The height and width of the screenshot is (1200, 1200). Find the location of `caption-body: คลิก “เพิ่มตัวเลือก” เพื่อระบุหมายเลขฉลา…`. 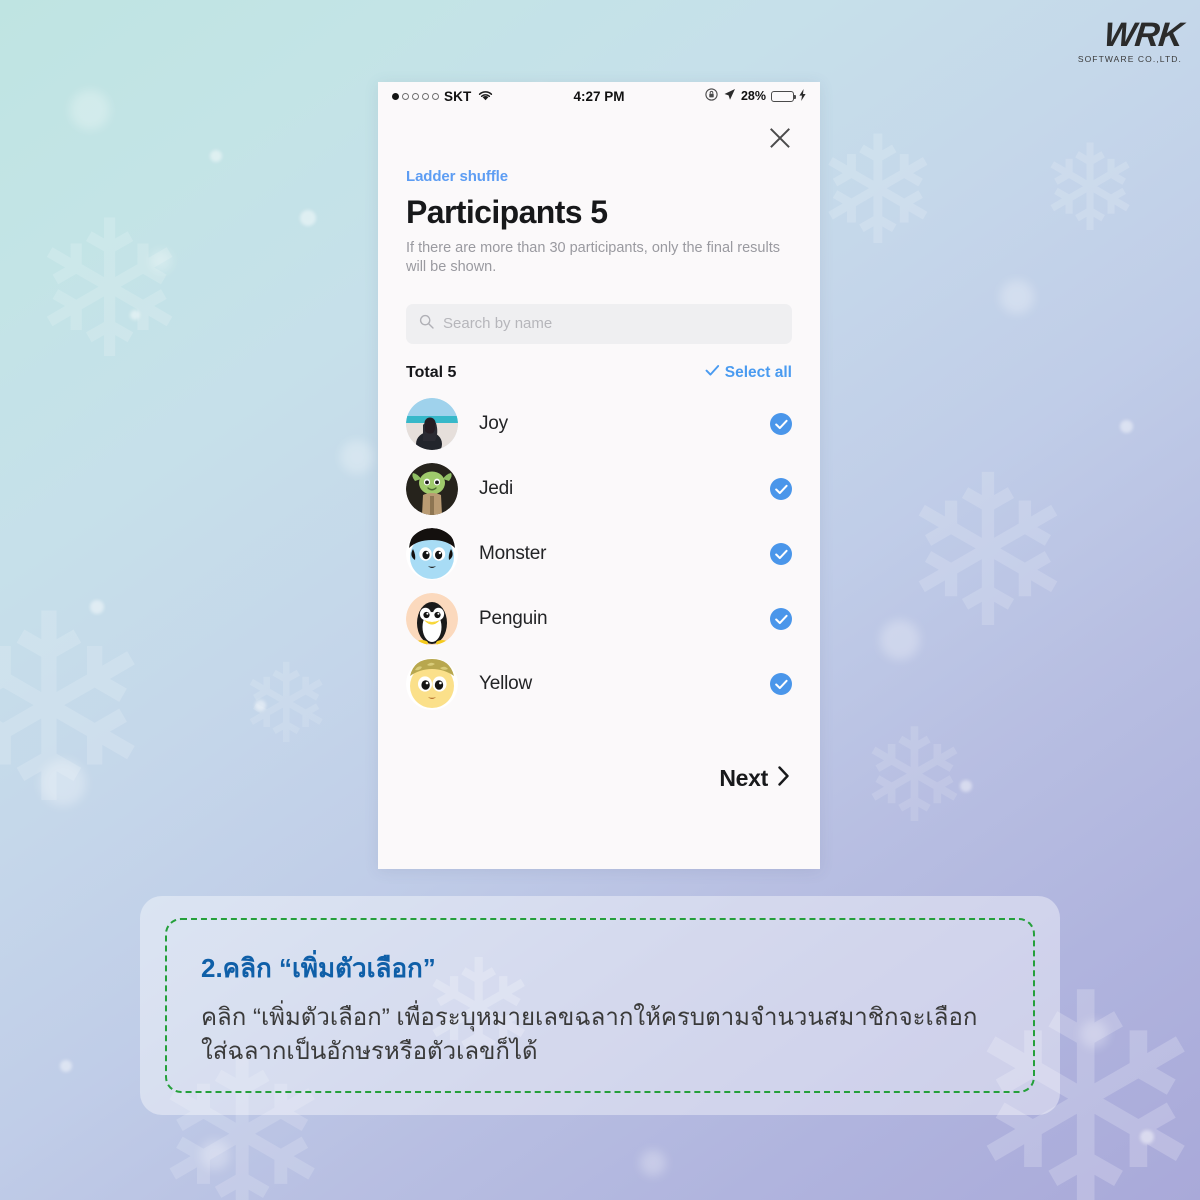

caption-body: คลิก “เพิ่มตัวเลือก” เพื่อระบุหมายเลขฉลา… is located at coordinates (600, 1035).